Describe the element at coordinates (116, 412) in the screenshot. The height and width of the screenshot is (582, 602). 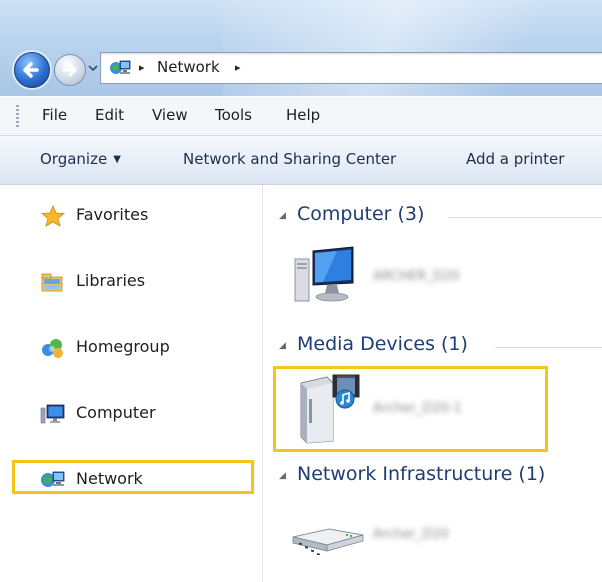
I see `sidebar-item-label: Computer` at that location.